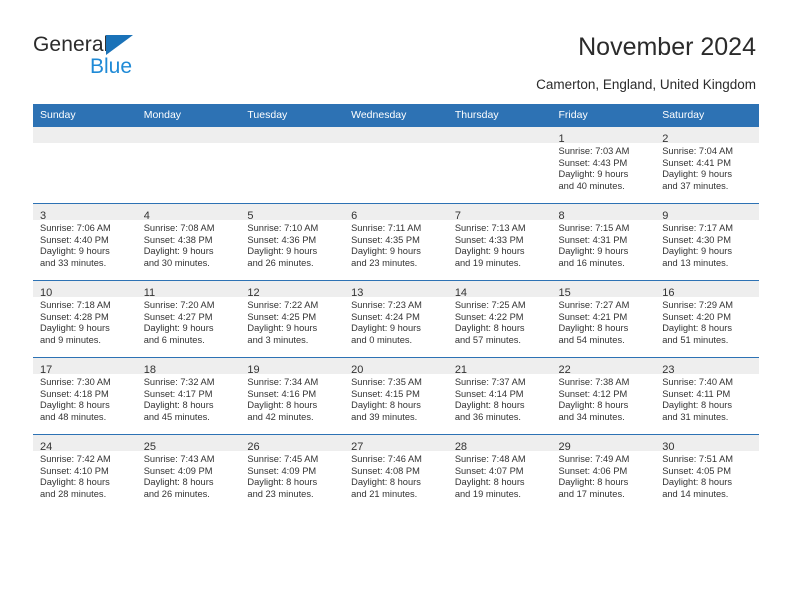 Image resolution: width=792 pixels, height=612 pixels. I want to click on sunset-text: Sunset: 4:06 PM, so click(593, 470).